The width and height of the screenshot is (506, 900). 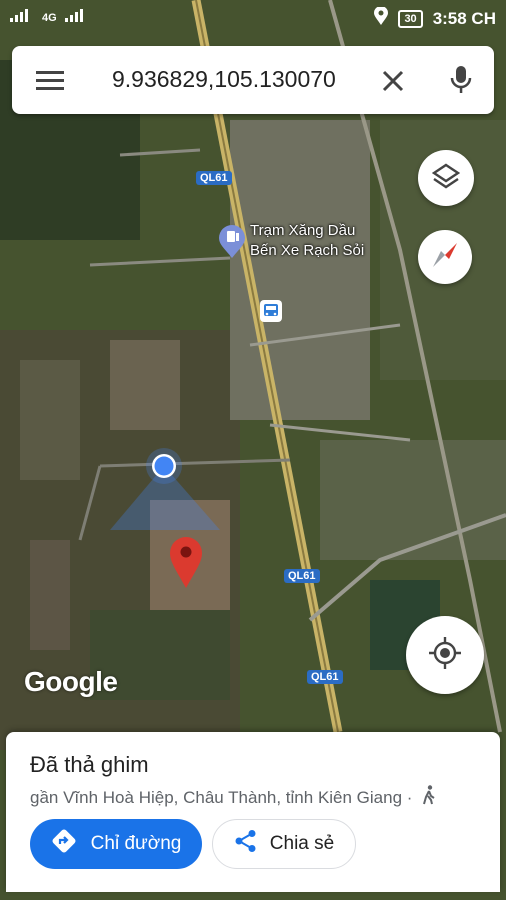 I want to click on sheet-title: Đã thả ghim, so click(x=89, y=764).